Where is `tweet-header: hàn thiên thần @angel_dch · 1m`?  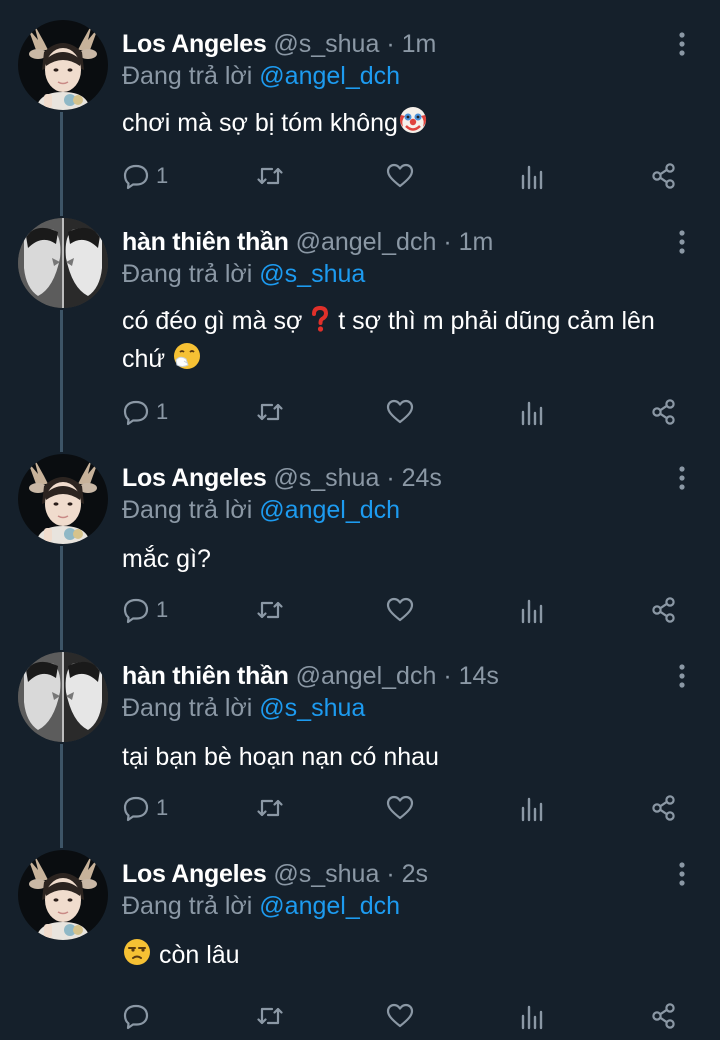 tweet-header: hàn thiên thần @angel_dch · 1m is located at coordinates (307, 242).